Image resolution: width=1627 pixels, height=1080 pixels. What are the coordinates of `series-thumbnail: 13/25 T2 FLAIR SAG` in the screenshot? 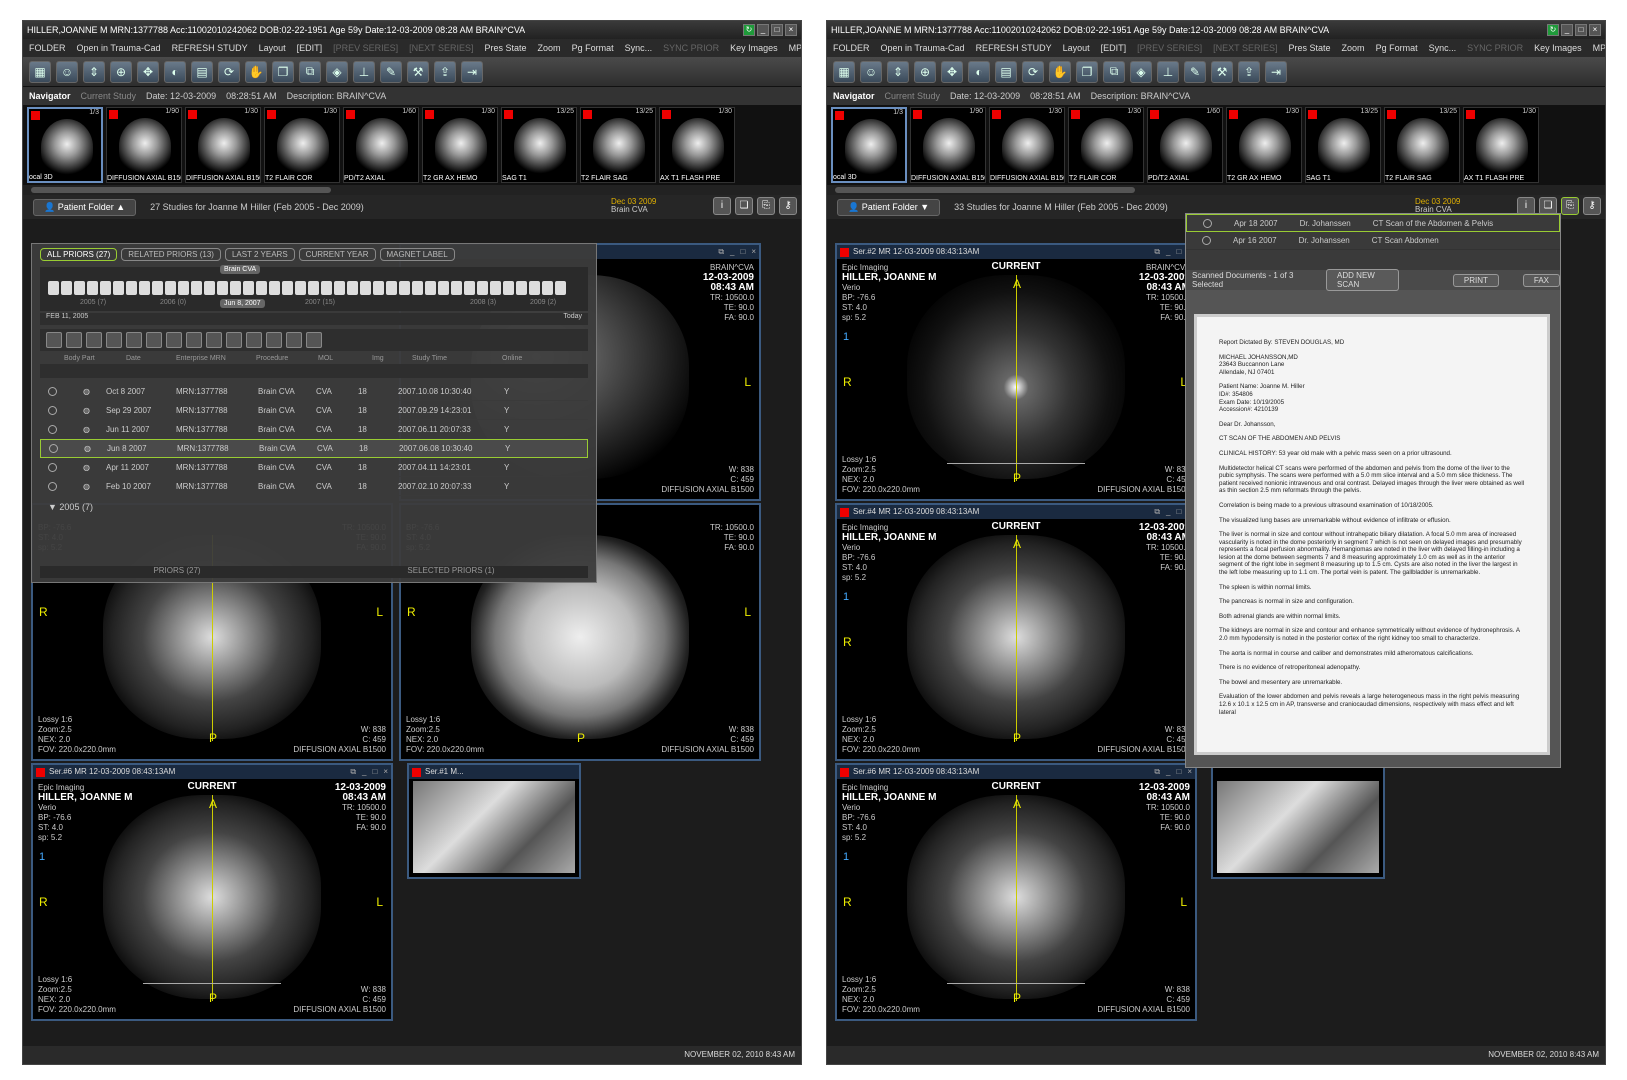 It's located at (1422, 145).